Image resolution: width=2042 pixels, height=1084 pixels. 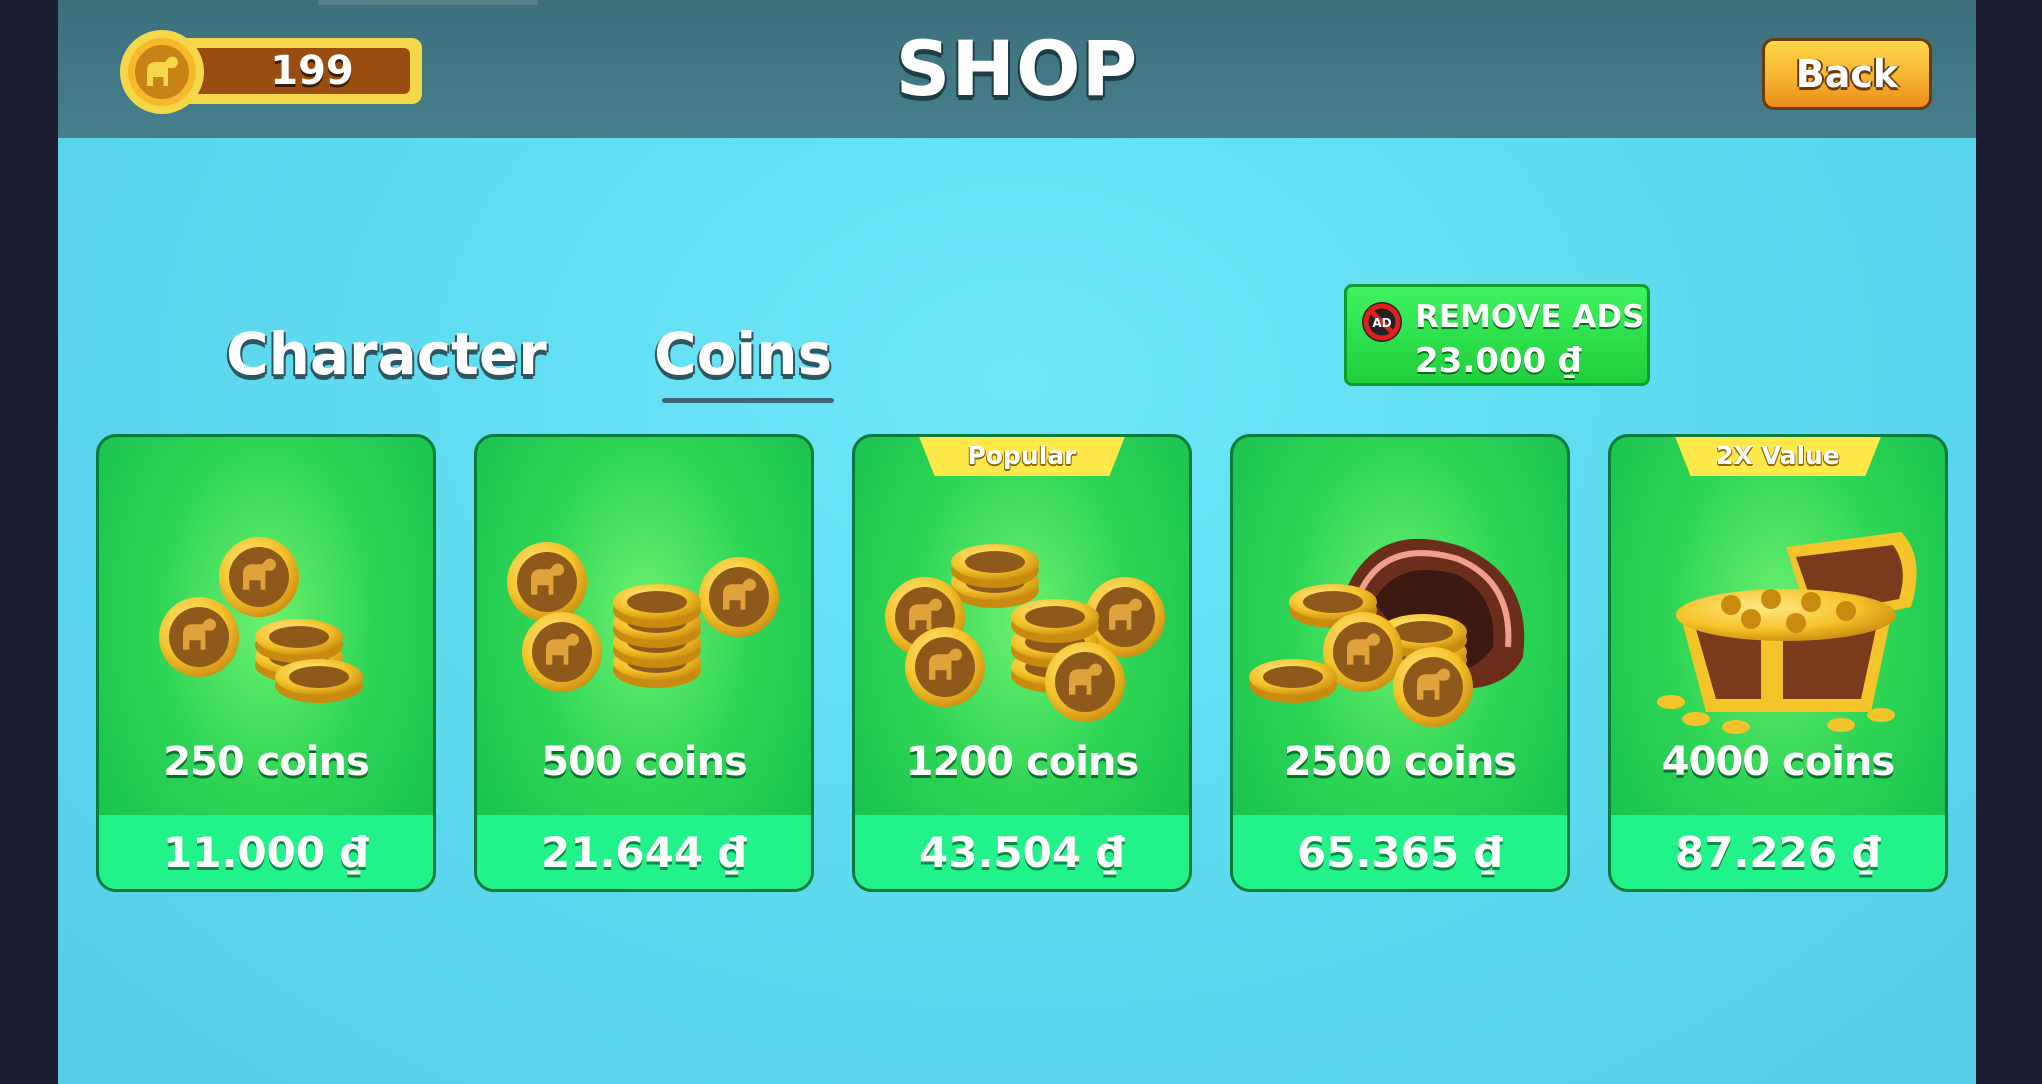 What do you see at coordinates (1778, 456) in the screenshot?
I see `value-badge: 2X Value` at bounding box center [1778, 456].